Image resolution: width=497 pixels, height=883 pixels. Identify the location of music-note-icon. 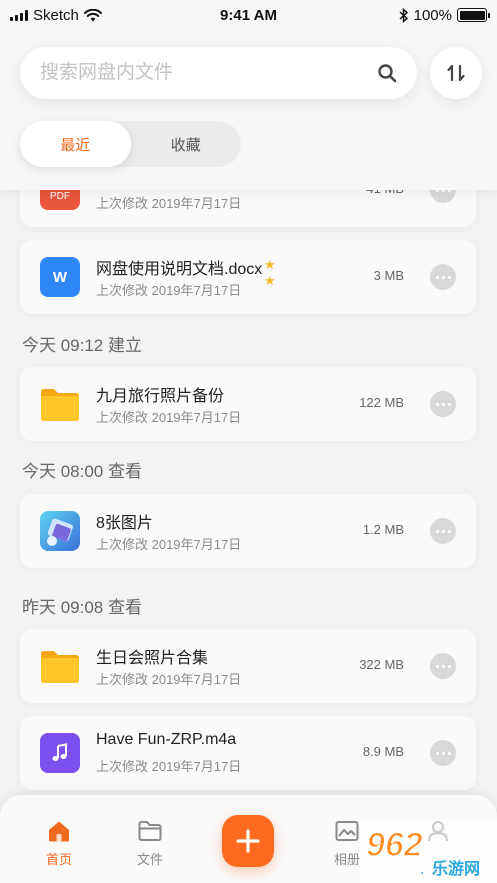
(59, 752).